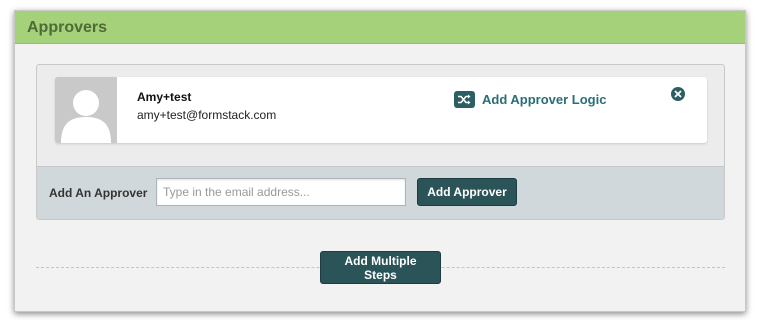  What do you see at coordinates (67, 27) in the screenshot?
I see `panel-title: Approvers` at bounding box center [67, 27].